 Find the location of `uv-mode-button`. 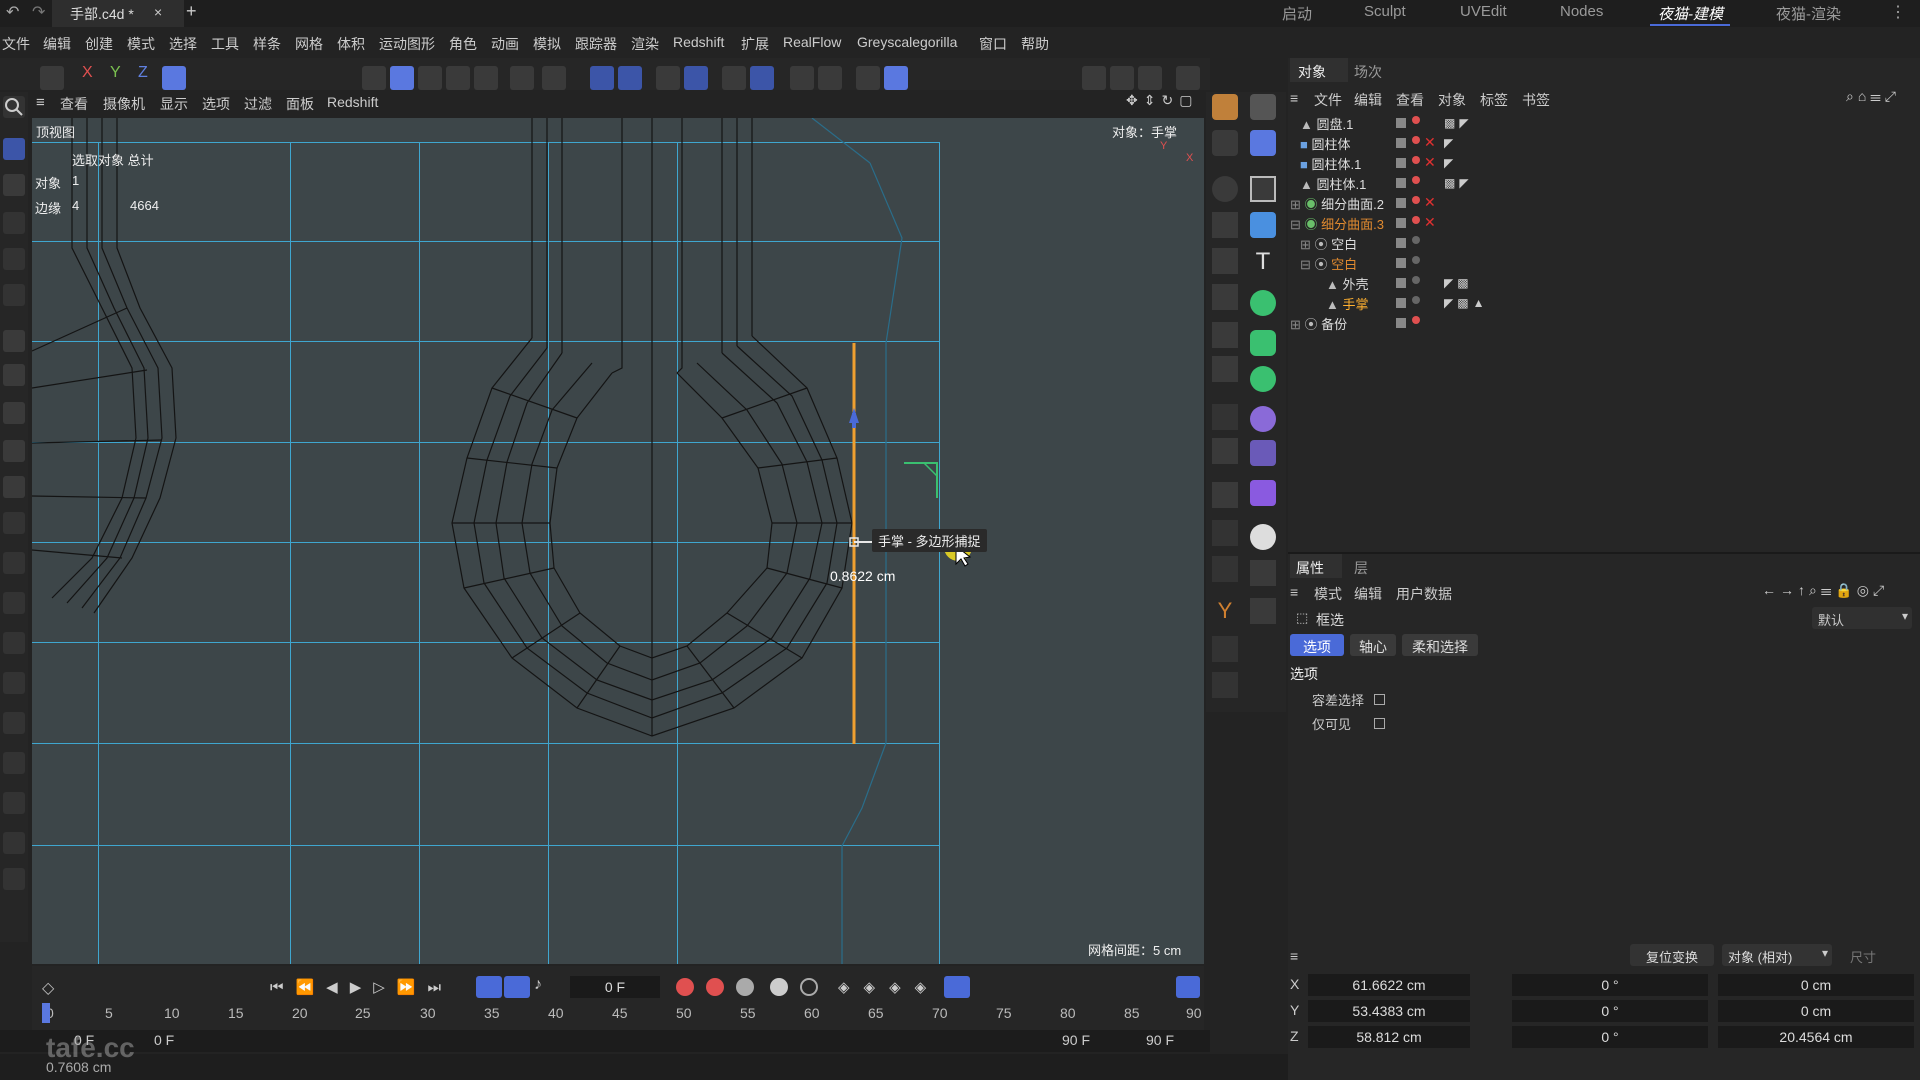

uv-mode-button is located at coordinates (458, 78).